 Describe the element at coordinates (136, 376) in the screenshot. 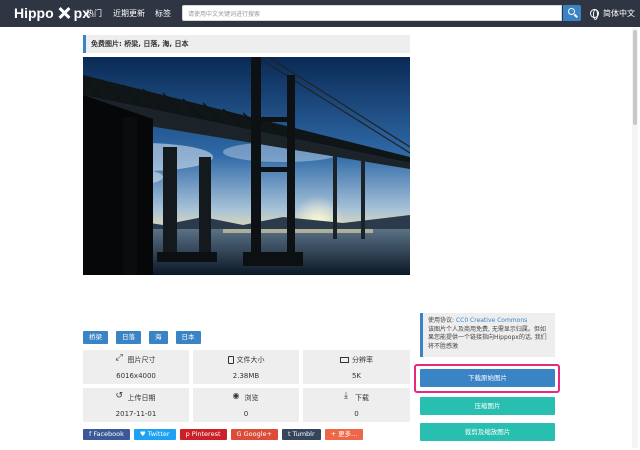

I see `info-value: 6016x4000` at that location.